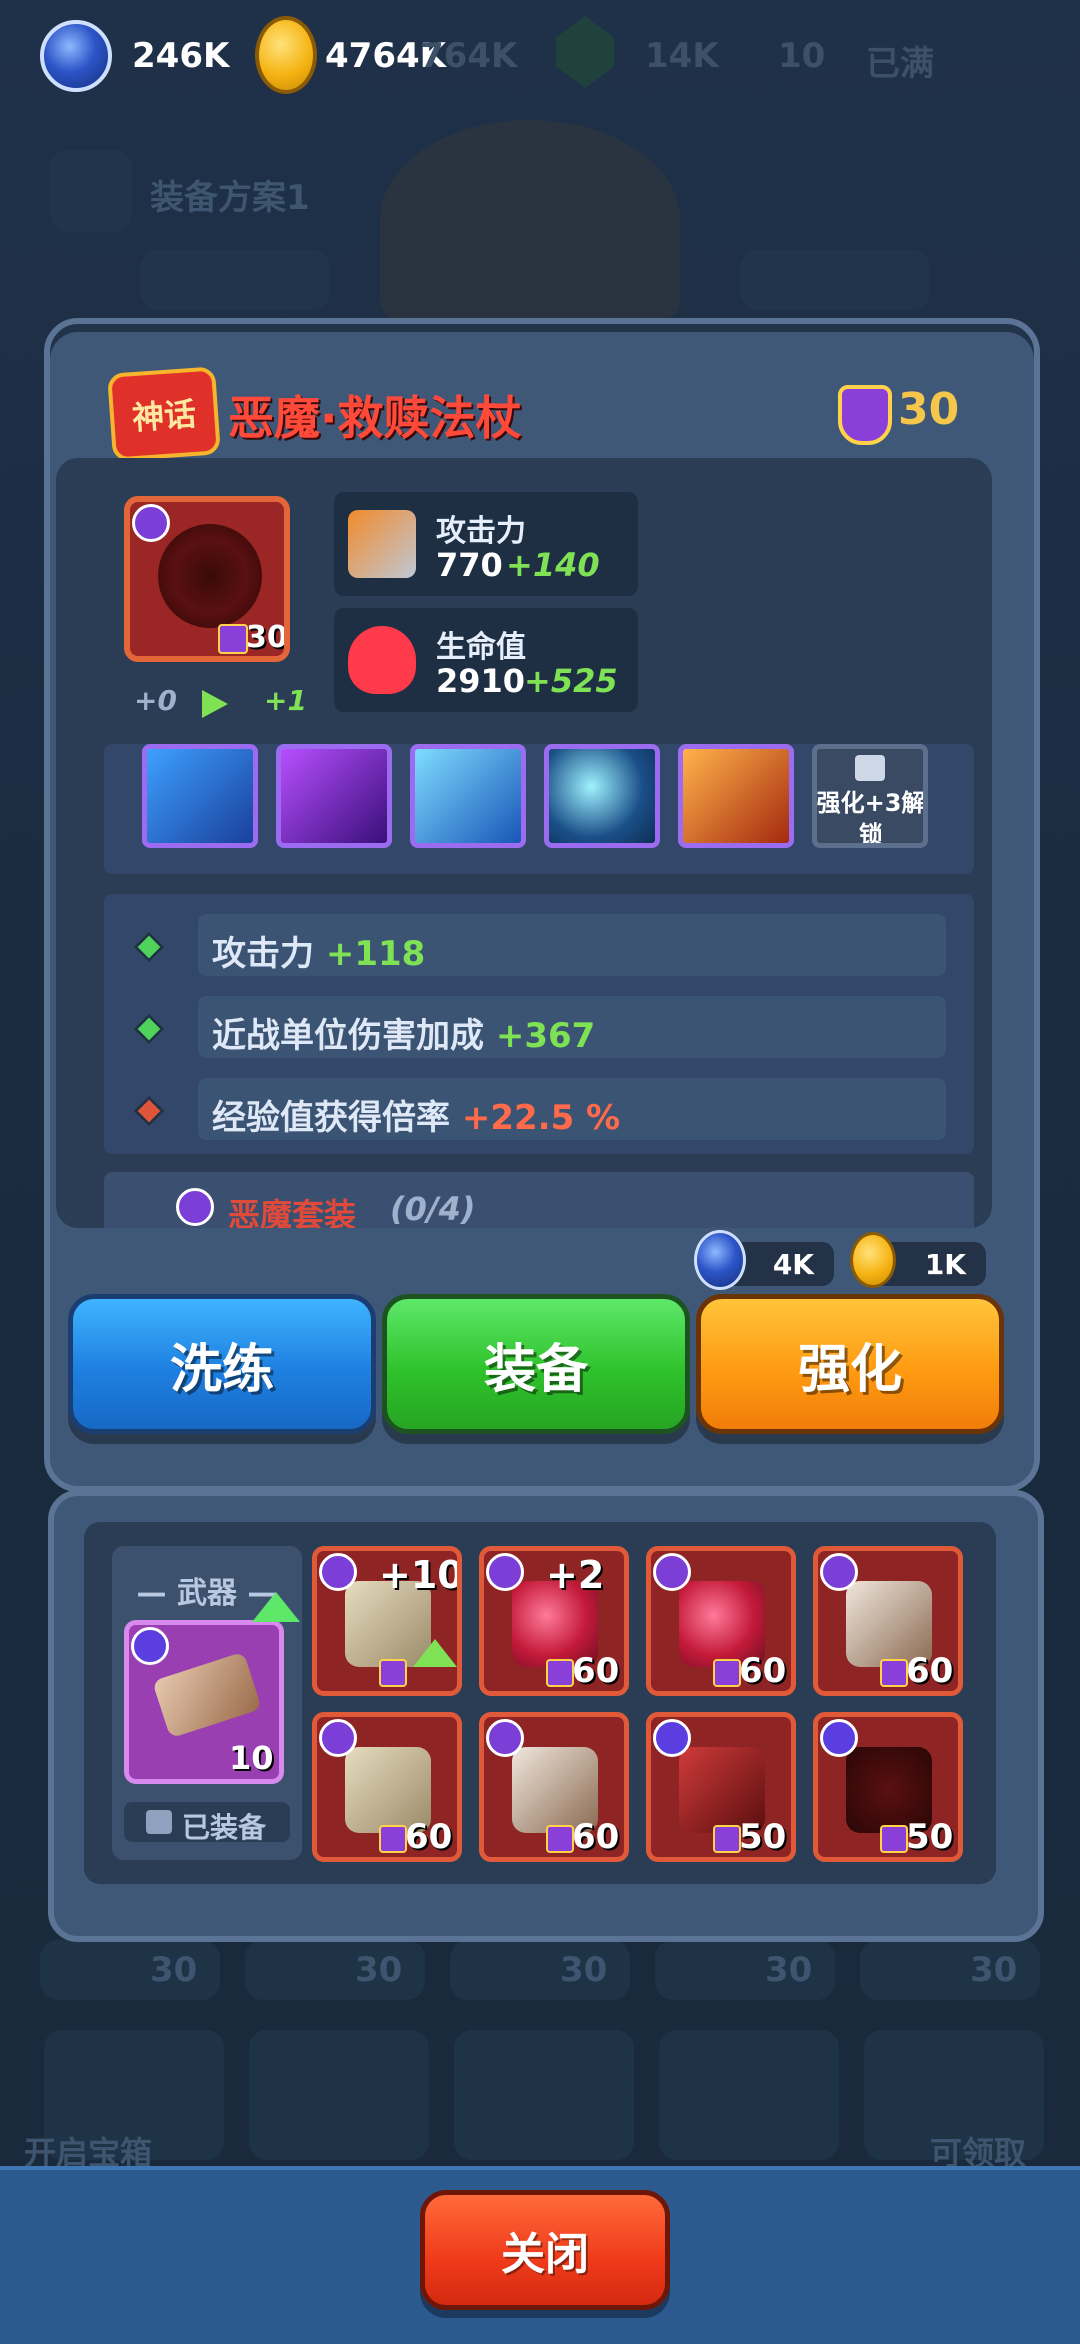  I want to click on equipped-label: 已装备, so click(224, 1827).